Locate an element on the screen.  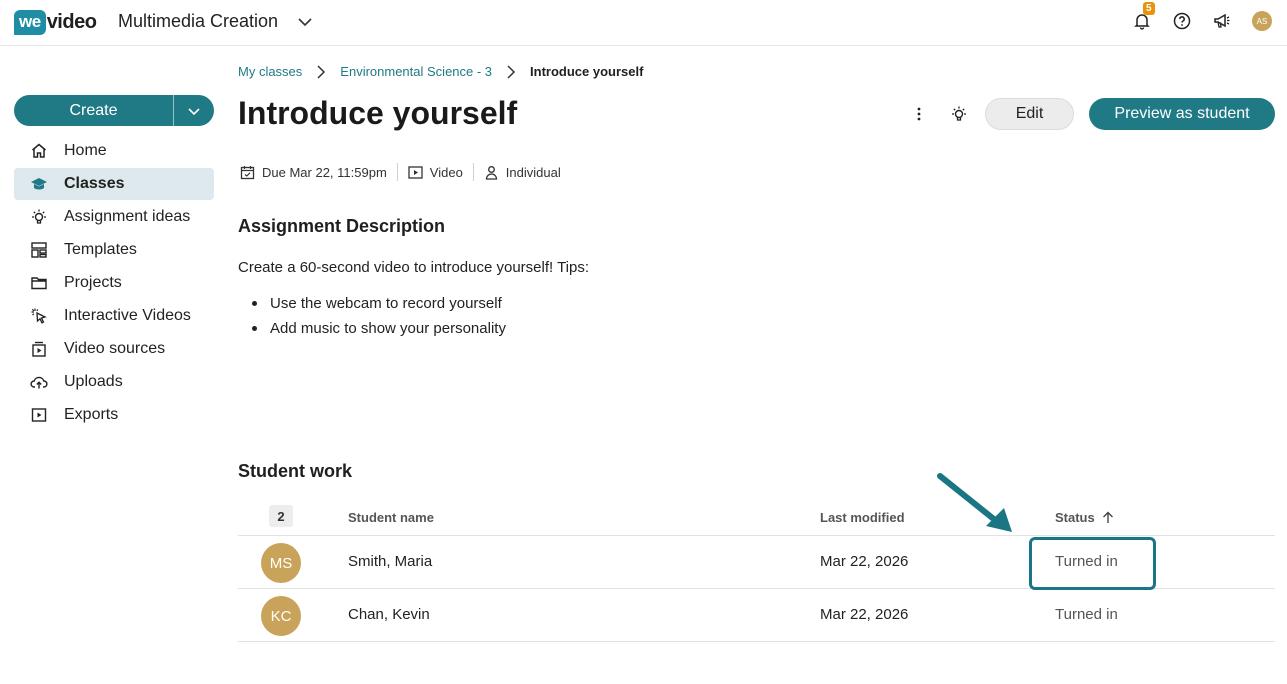
sidebar-item-exports: Exports is located at coordinates (114, 415).